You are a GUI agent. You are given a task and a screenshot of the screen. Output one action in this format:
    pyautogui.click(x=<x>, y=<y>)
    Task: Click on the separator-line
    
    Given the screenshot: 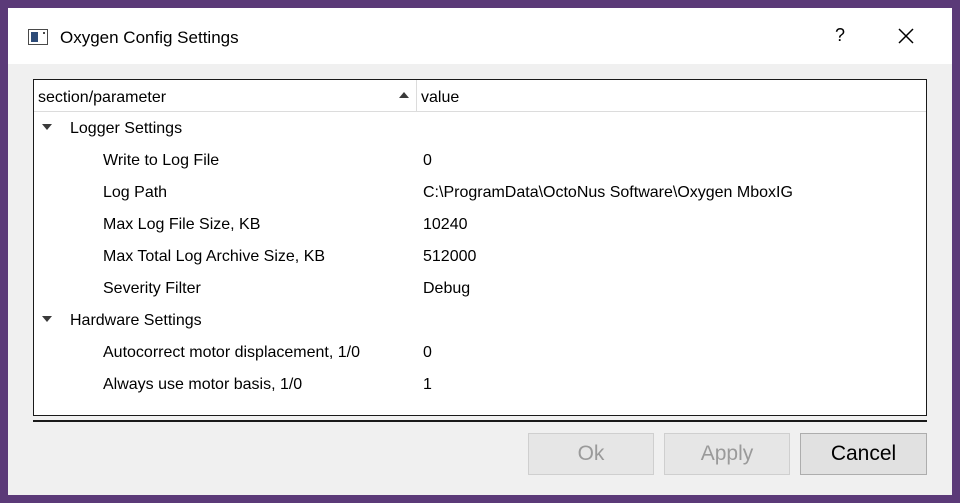 What is the action you would take?
    pyautogui.click(x=480, y=421)
    